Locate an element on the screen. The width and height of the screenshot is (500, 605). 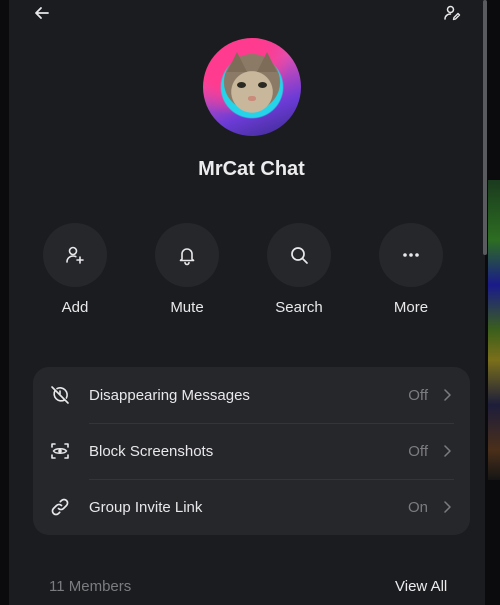
setting-label: Disappearing Messages is located at coordinates (169, 395).